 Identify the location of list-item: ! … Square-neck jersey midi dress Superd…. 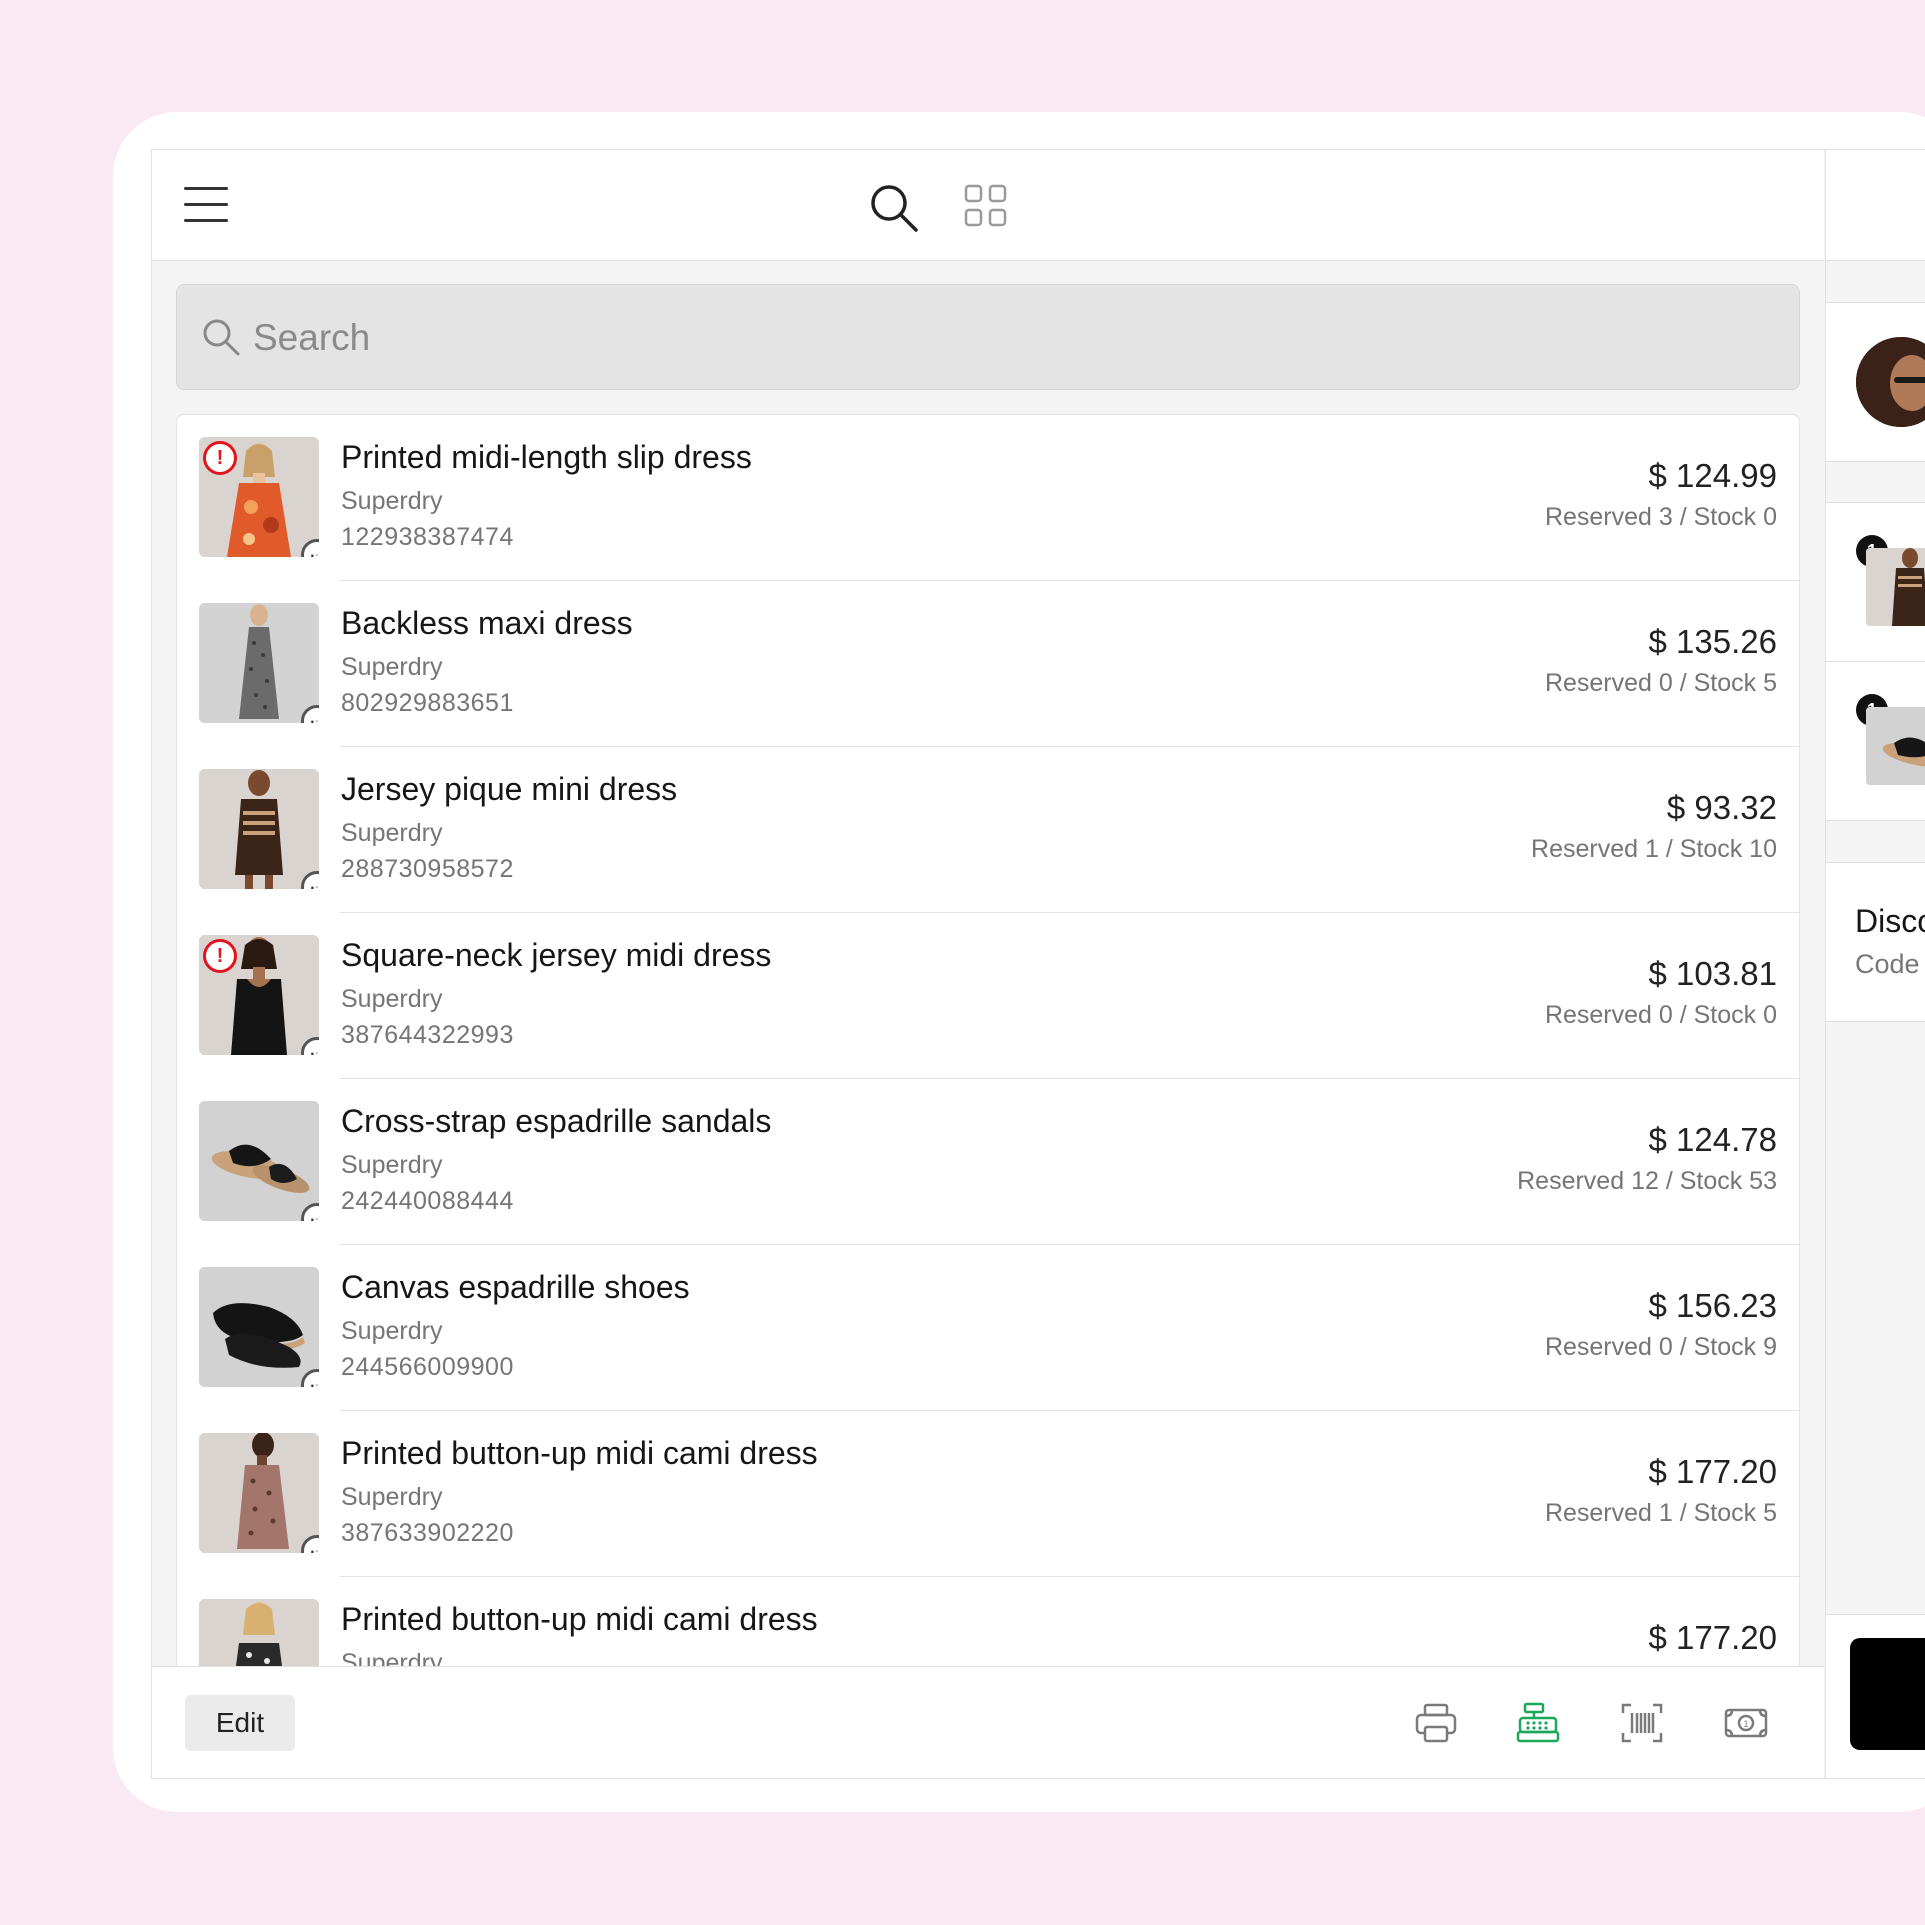
(988, 996).